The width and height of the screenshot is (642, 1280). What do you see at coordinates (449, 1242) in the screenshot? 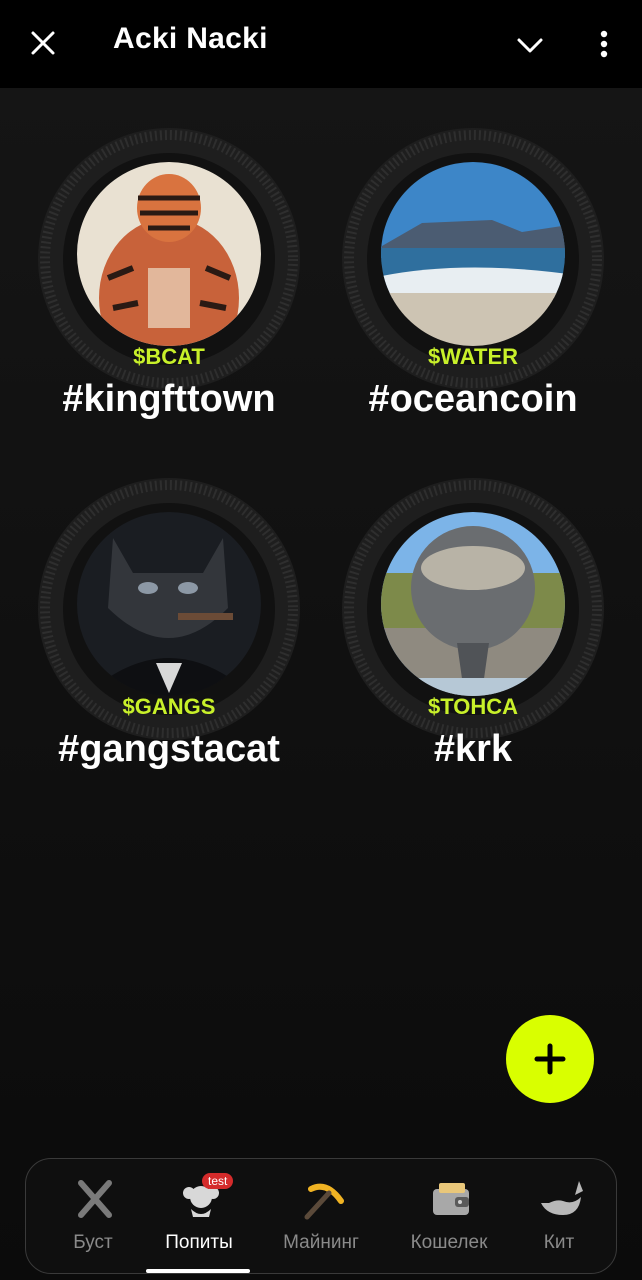
I see `nav-label: Кошелек` at bounding box center [449, 1242].